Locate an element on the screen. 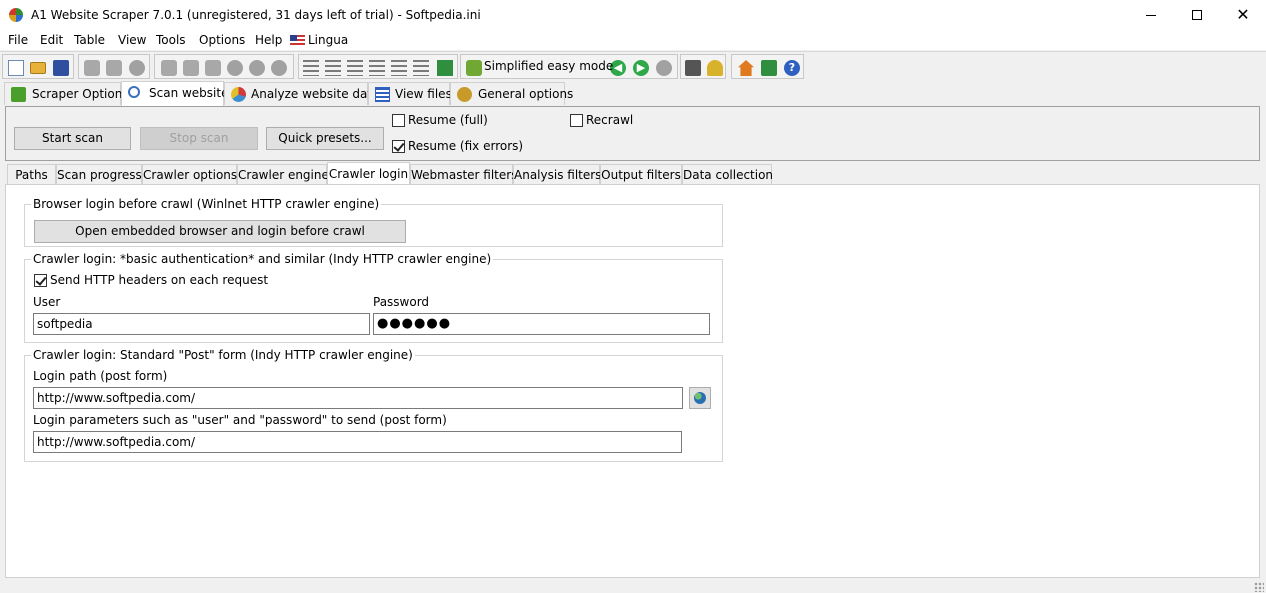  subtab-analysis-filters: Analysis filters is located at coordinates (557, 174).